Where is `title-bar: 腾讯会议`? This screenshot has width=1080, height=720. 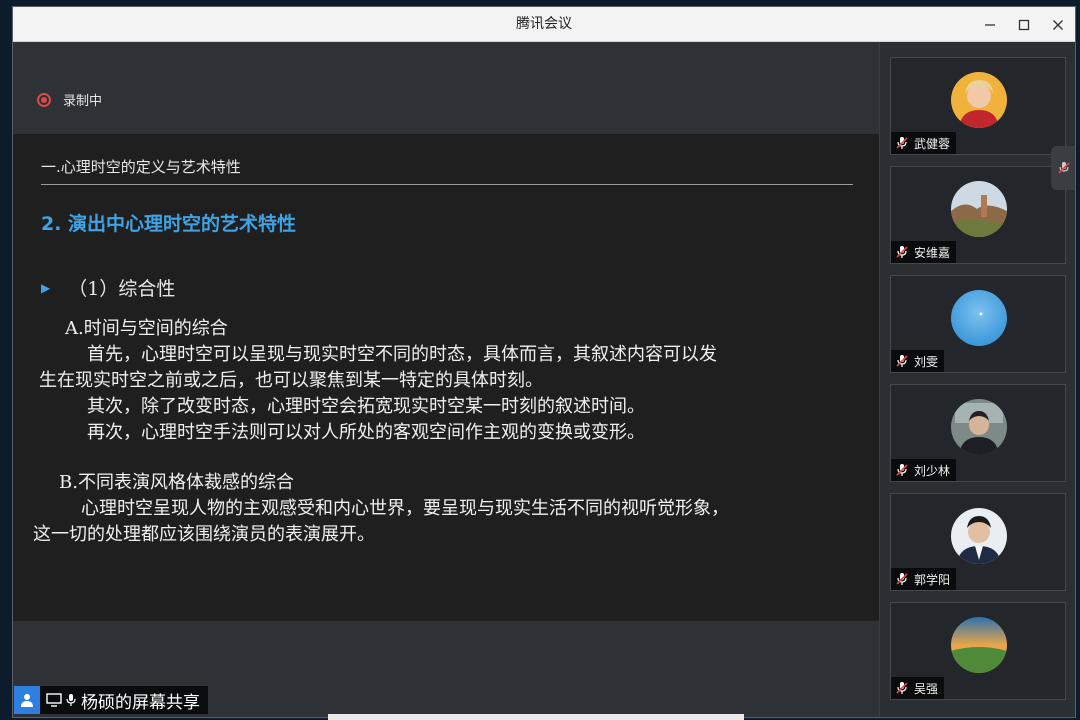
title-bar: 腾讯会议 is located at coordinates (544, 24).